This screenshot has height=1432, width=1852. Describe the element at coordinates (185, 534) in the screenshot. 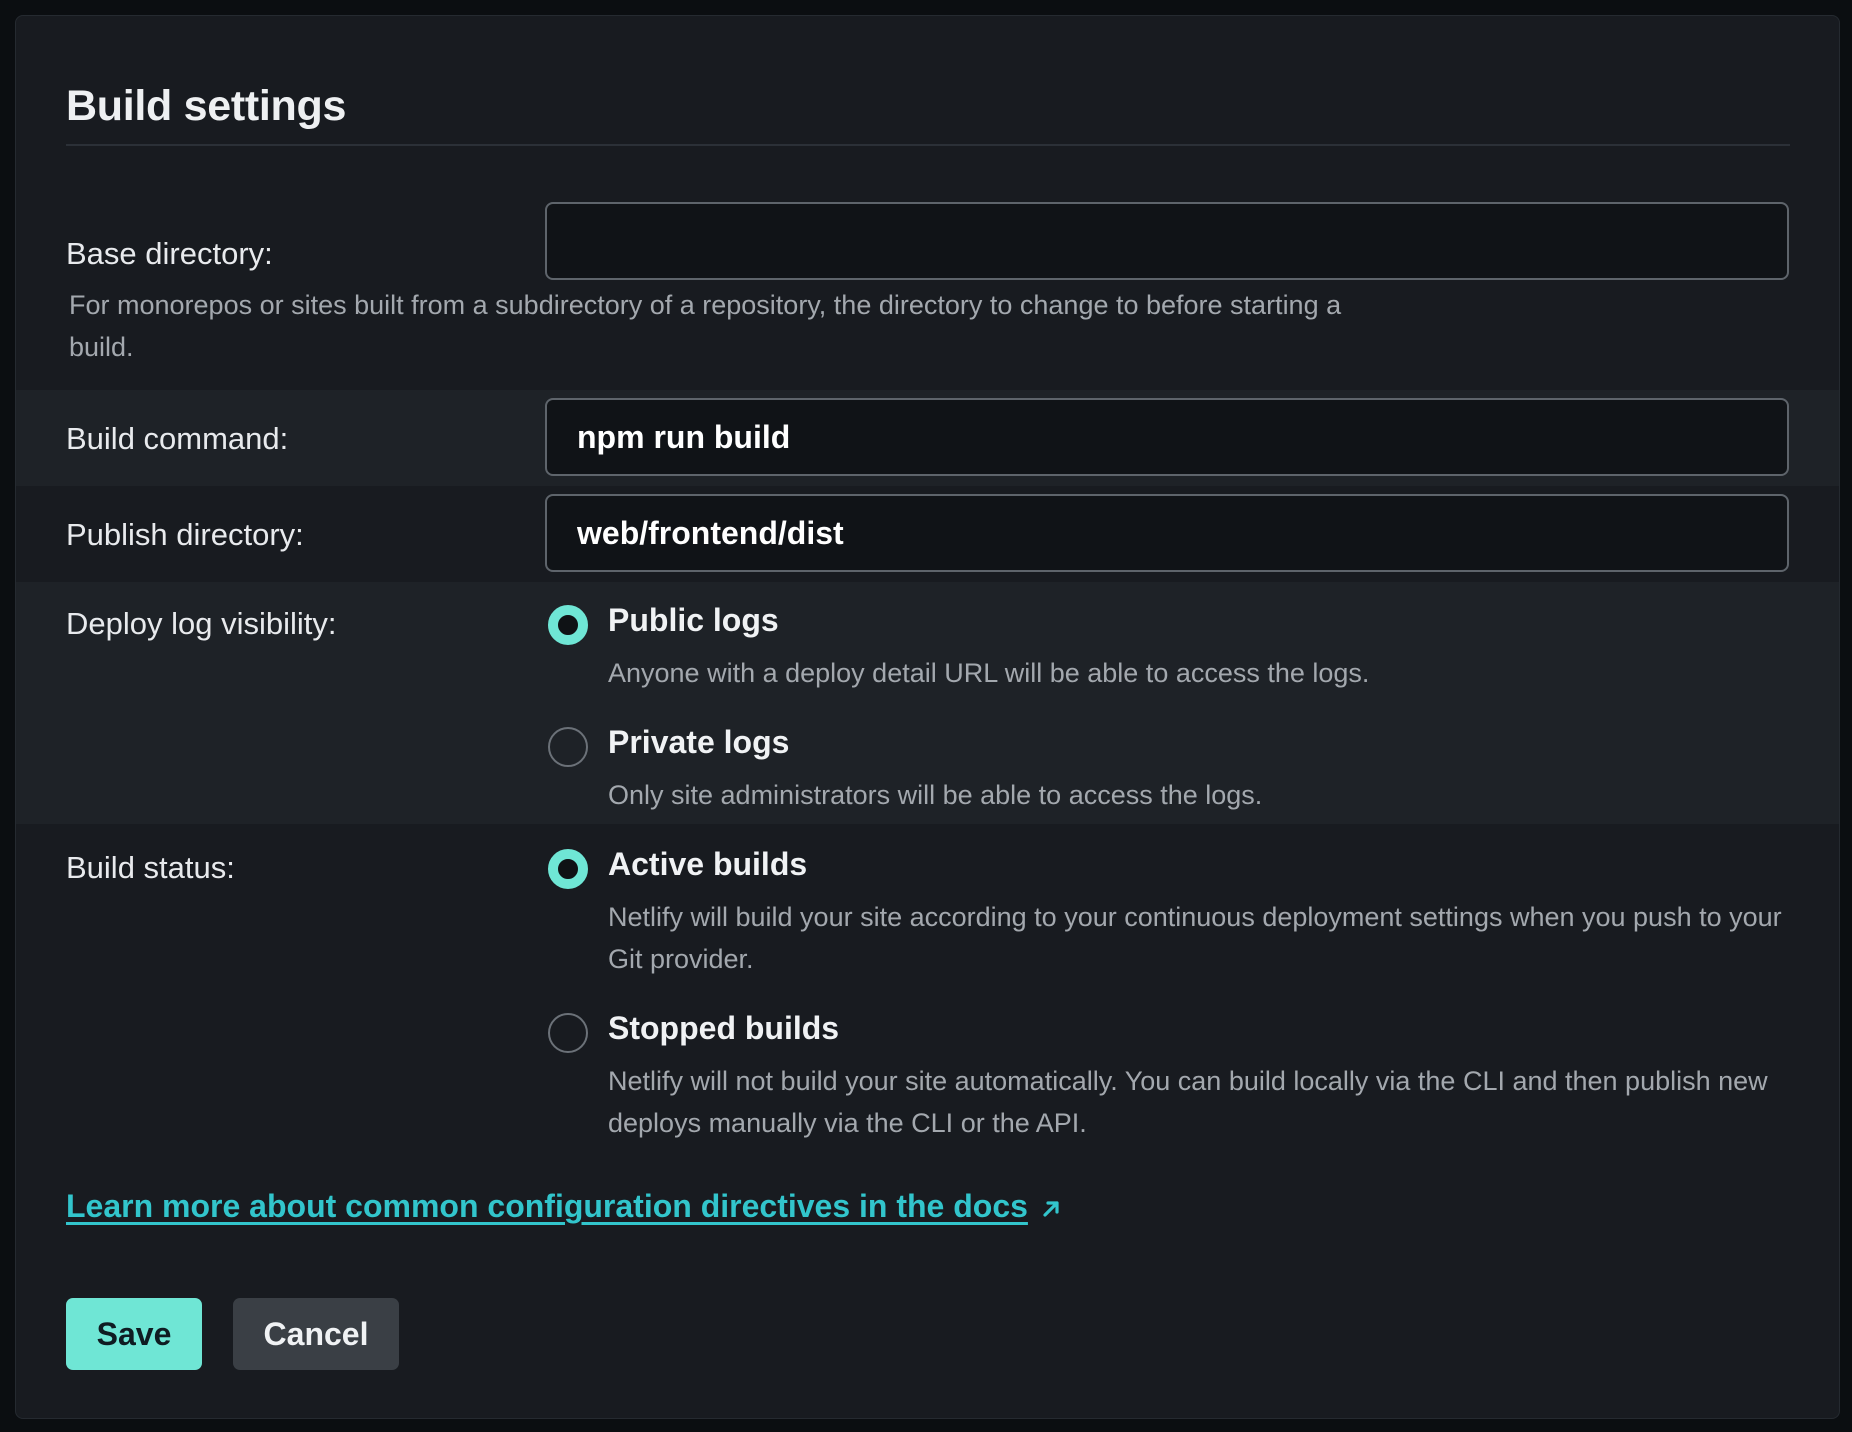

I see `publish-directory-label: Publish directory:` at that location.